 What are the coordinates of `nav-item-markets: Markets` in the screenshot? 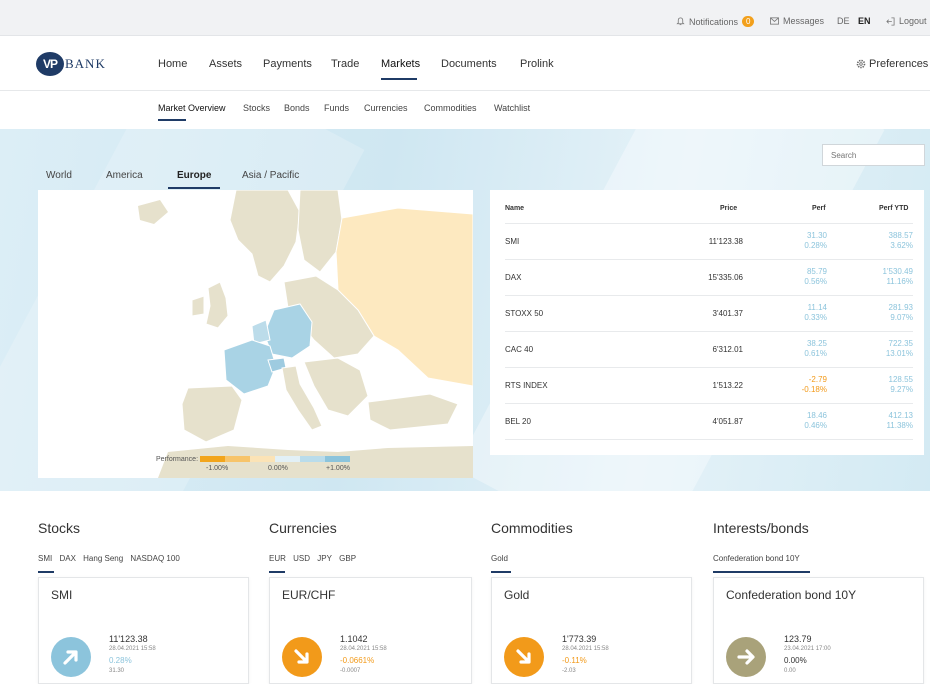 It's located at (400, 64).